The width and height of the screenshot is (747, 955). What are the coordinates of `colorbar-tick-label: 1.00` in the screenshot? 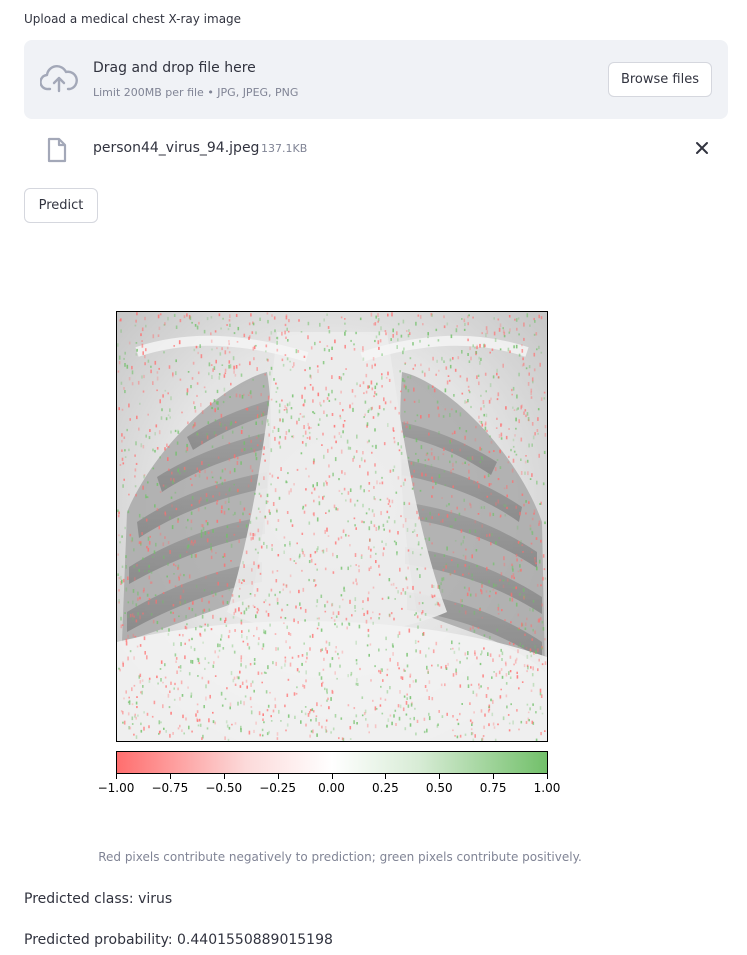 It's located at (547, 788).